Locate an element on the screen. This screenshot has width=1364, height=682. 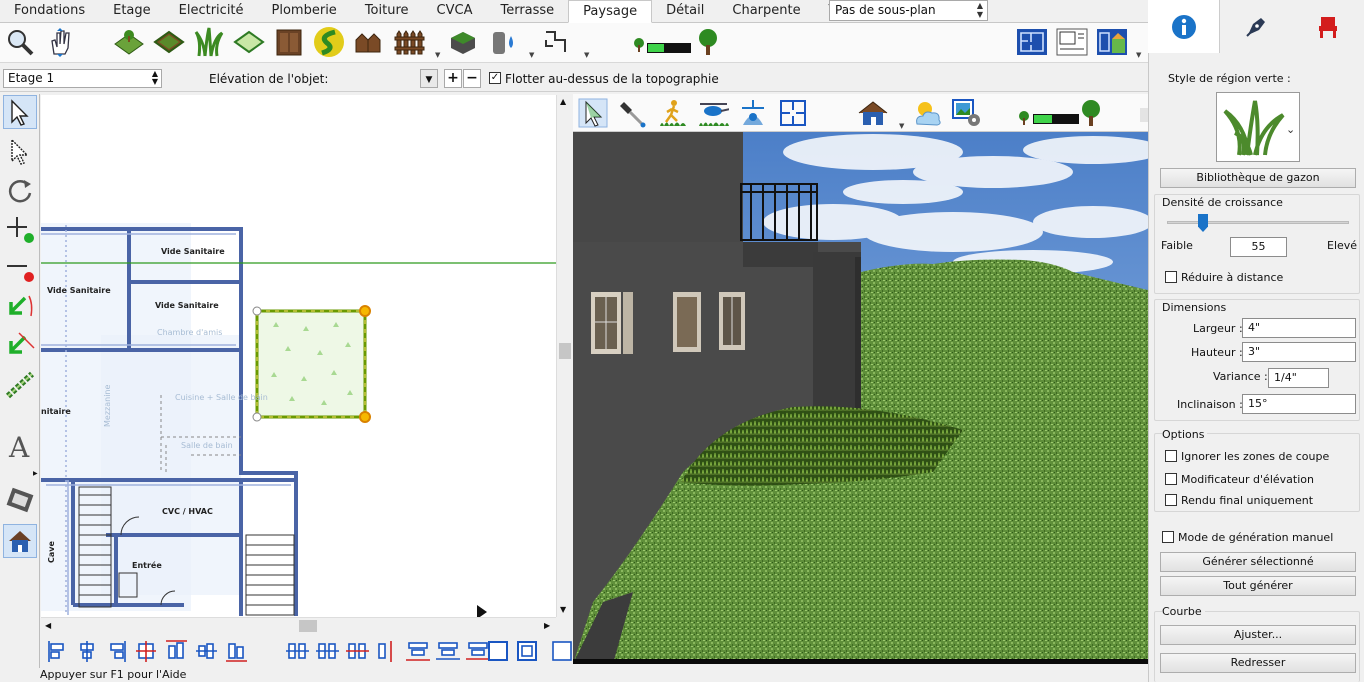
growth-slider-button is located at coordinates (662, 42).